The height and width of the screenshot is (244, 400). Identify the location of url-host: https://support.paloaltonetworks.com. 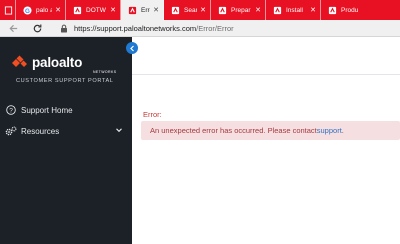
(135, 28).